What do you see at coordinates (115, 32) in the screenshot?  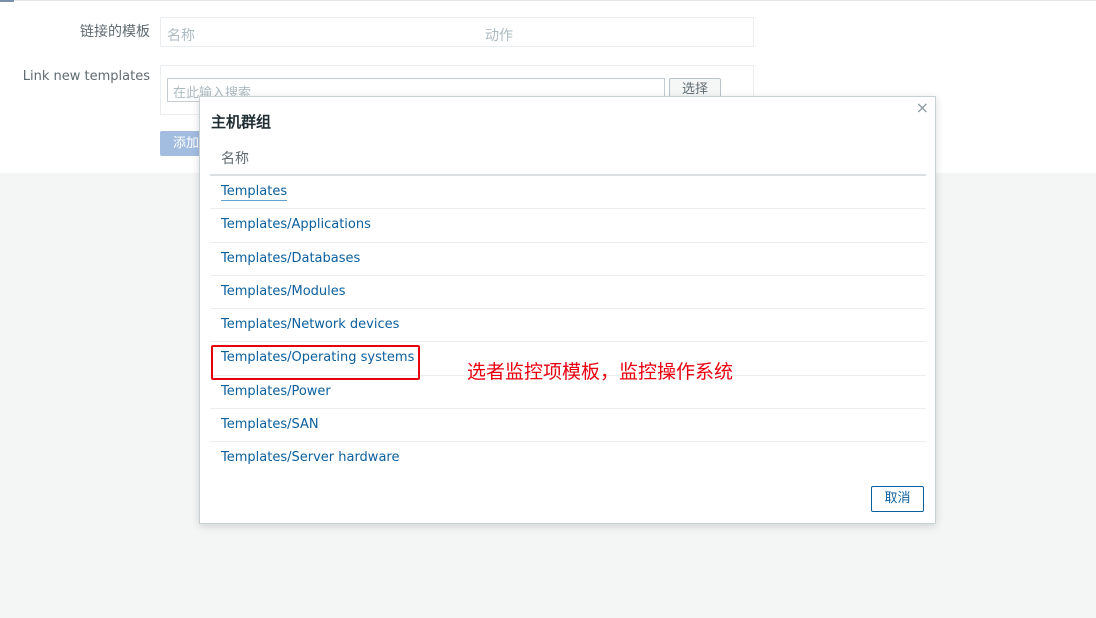 I see `linked-templates-label: 链接的模板` at bounding box center [115, 32].